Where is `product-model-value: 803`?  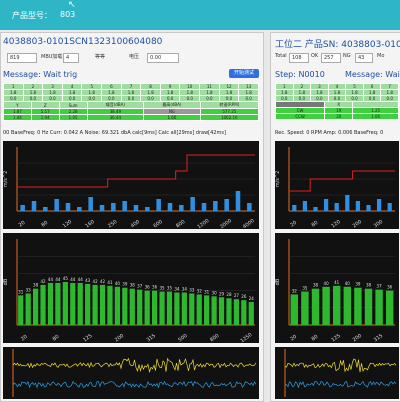 product-model-value: 803 is located at coordinates (68, 14).